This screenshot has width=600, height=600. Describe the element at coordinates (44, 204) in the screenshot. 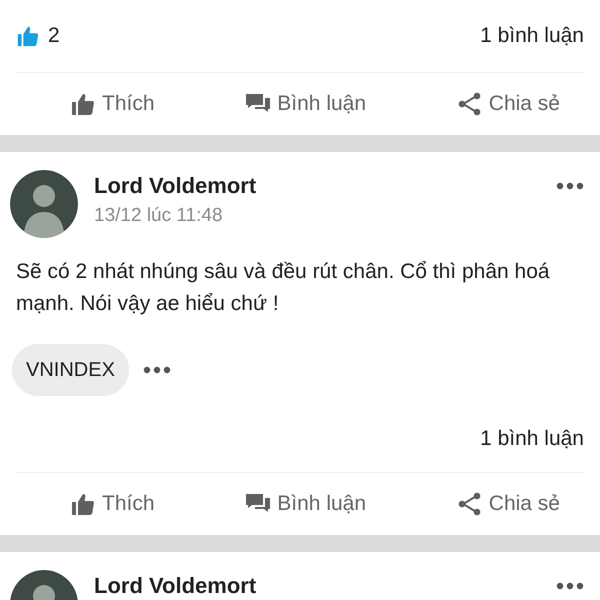

I see `avatar-icon` at that location.